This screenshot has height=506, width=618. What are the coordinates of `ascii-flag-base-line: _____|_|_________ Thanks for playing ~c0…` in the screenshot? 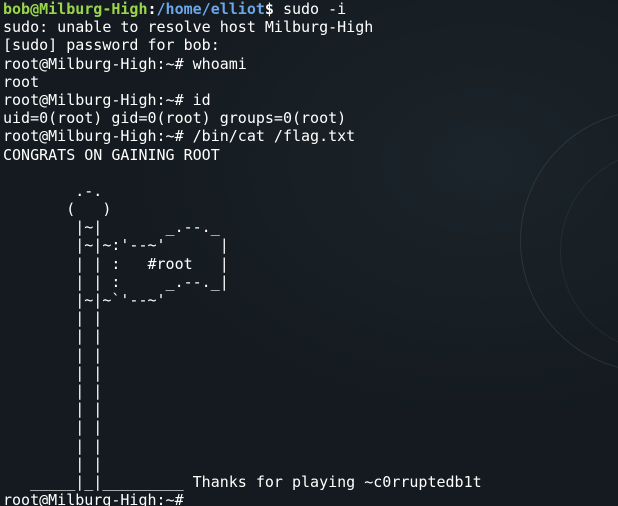 It's located at (242, 481).